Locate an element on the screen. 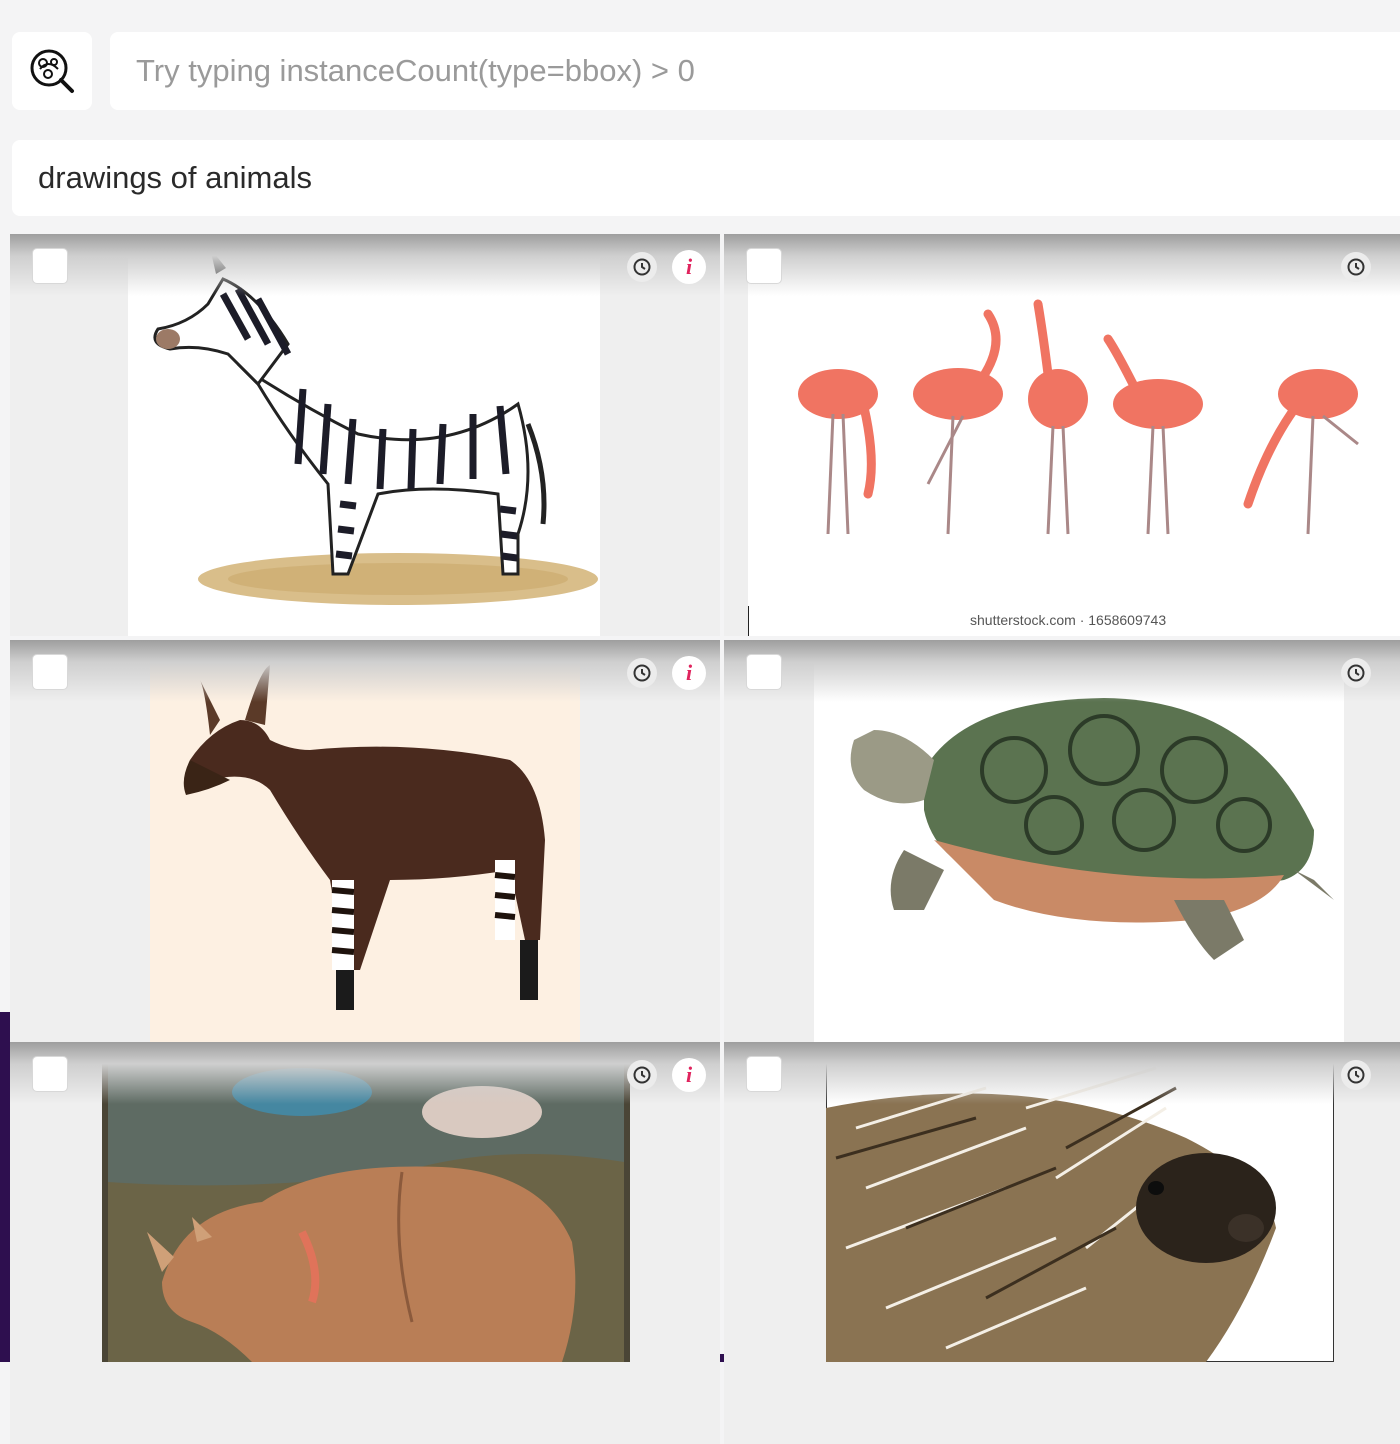 This screenshot has height=1444, width=1400. lens-search-icon is located at coordinates (52, 71).